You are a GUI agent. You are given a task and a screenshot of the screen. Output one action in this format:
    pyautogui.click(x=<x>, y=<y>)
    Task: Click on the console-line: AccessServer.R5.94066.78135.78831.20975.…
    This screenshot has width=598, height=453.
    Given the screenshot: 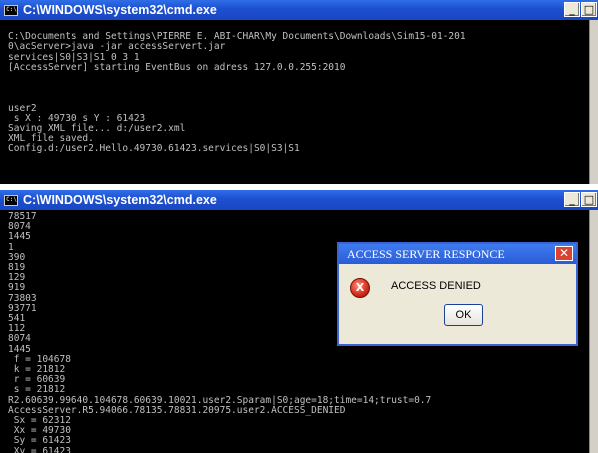 What is the action you would take?
    pyautogui.click(x=177, y=410)
    